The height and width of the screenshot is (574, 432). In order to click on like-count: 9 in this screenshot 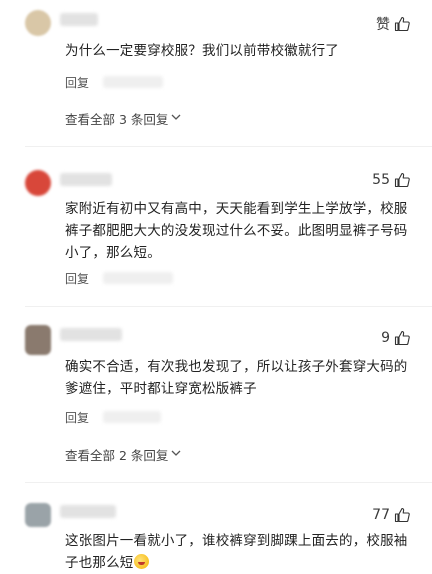, I will do `click(385, 338)`.